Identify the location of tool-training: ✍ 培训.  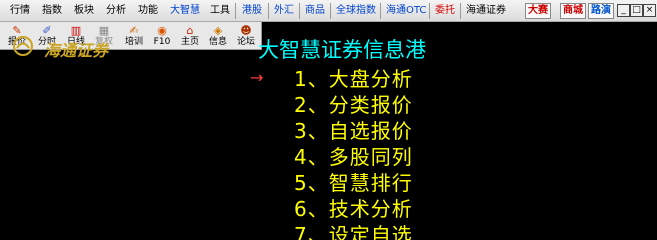
(134, 36).